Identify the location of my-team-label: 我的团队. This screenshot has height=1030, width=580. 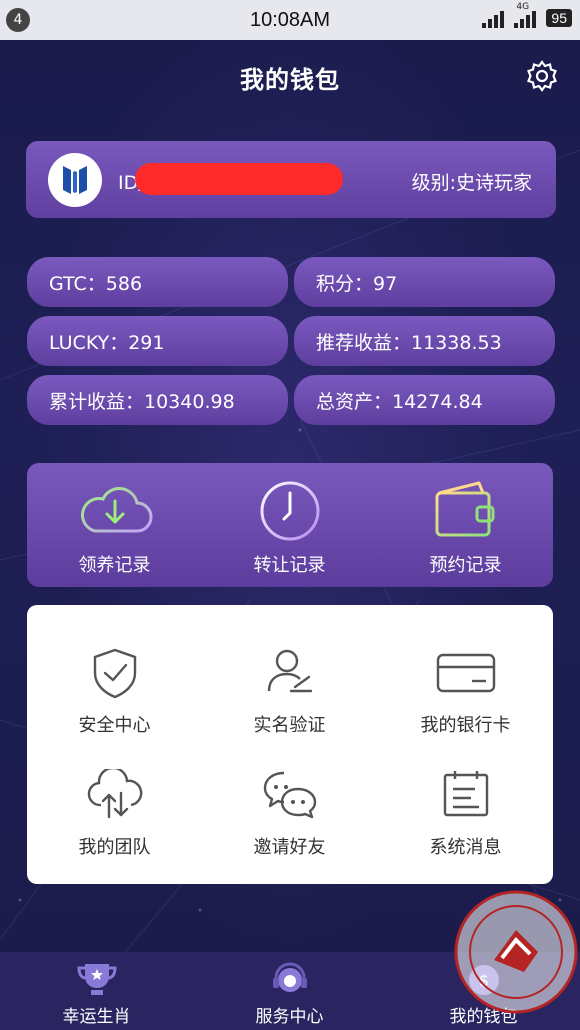
(114, 847).